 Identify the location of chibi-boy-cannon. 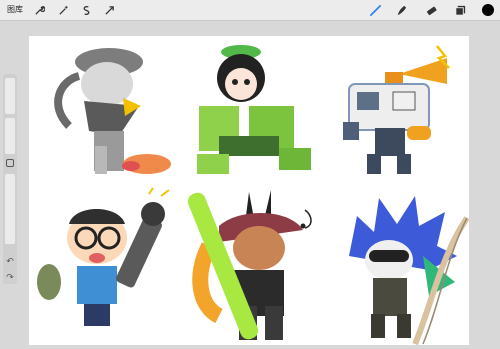
(103, 256).